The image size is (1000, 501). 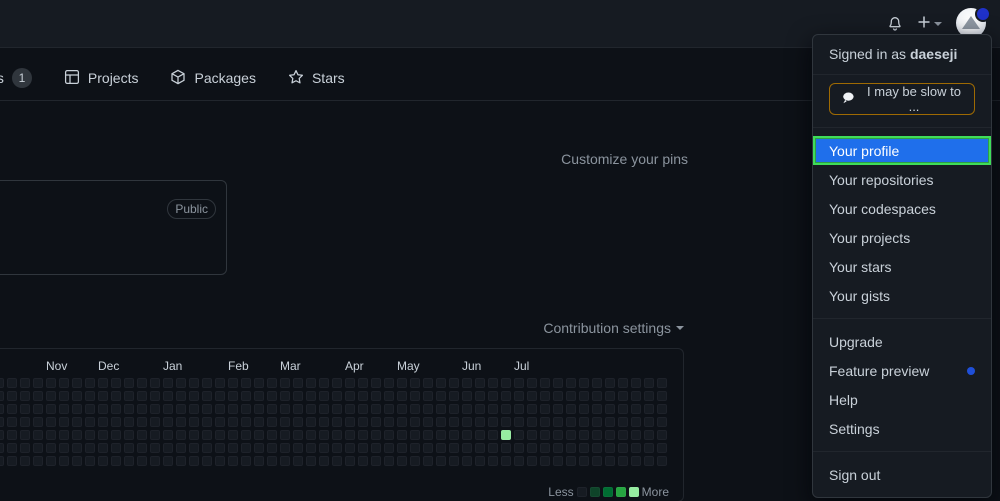 I want to click on menu-item-settings: Settings, so click(x=902, y=428).